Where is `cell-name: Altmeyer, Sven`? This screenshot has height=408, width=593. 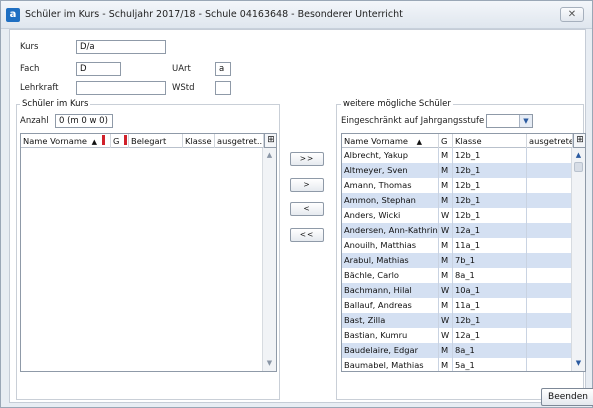
cell-name: Altmeyer, Sven is located at coordinates (390, 170).